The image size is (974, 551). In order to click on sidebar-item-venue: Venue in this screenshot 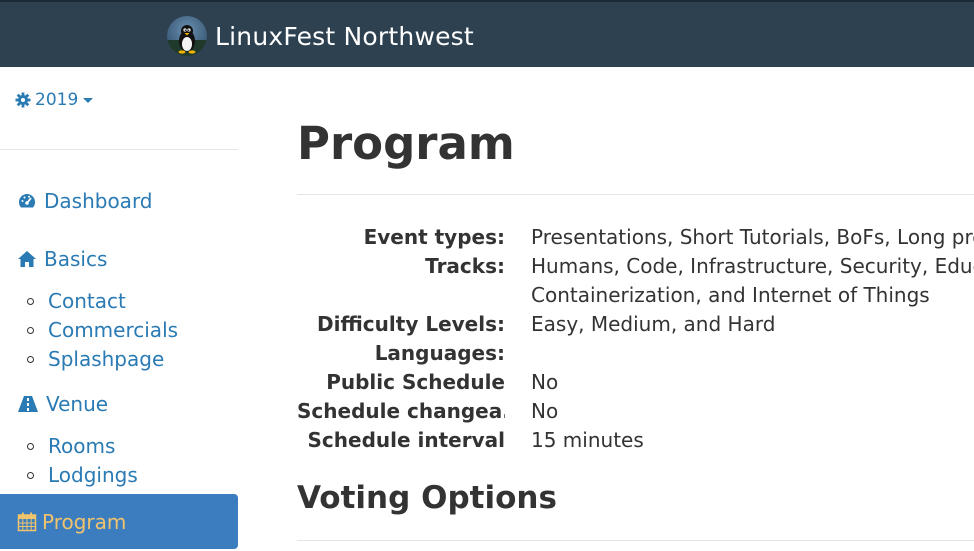, I will do `click(62, 404)`.